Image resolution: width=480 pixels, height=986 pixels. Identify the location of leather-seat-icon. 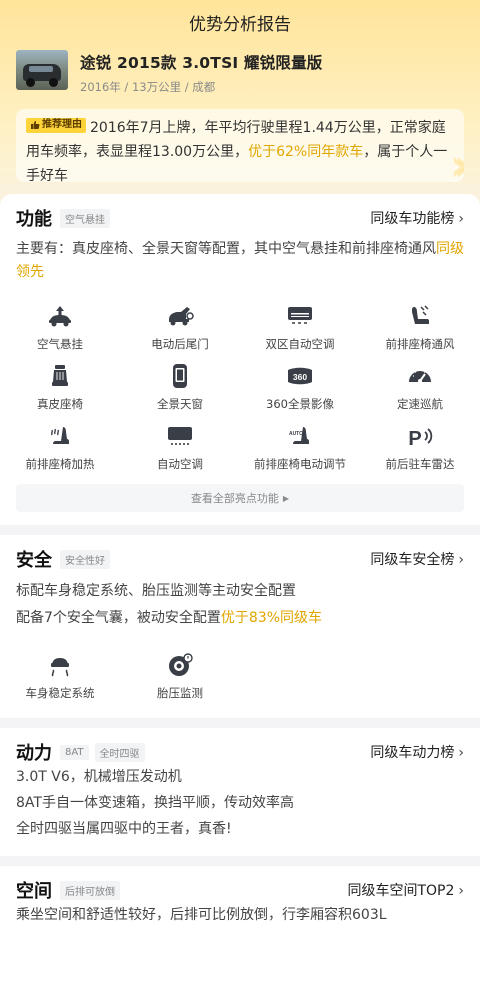
(60, 376).